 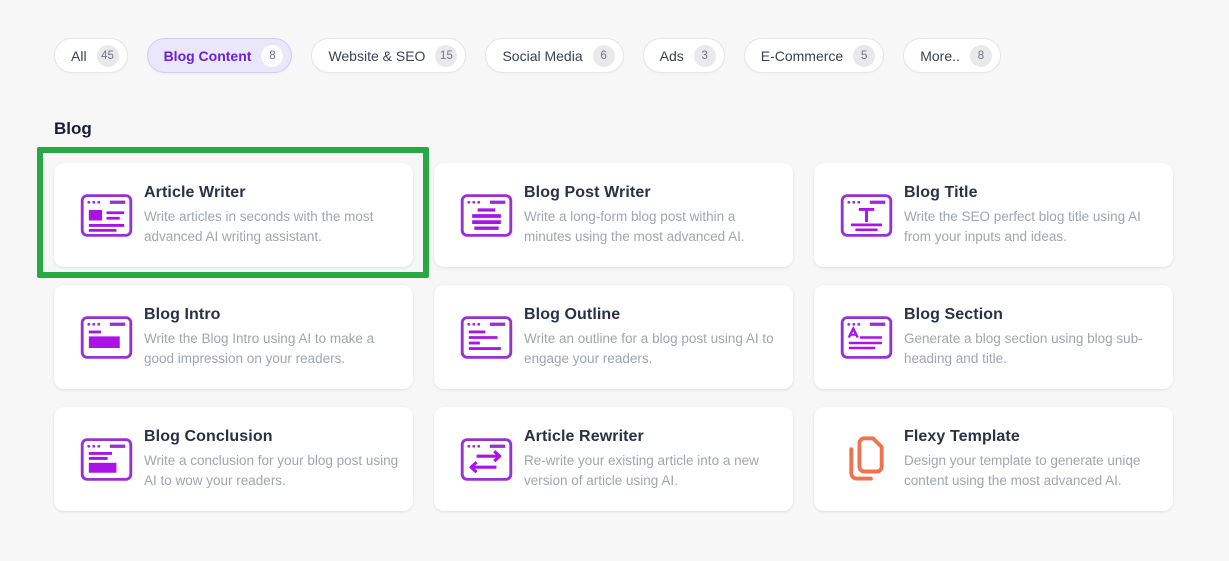 What do you see at coordinates (486, 337) in the screenshot?
I see `blog-outline-icon` at bounding box center [486, 337].